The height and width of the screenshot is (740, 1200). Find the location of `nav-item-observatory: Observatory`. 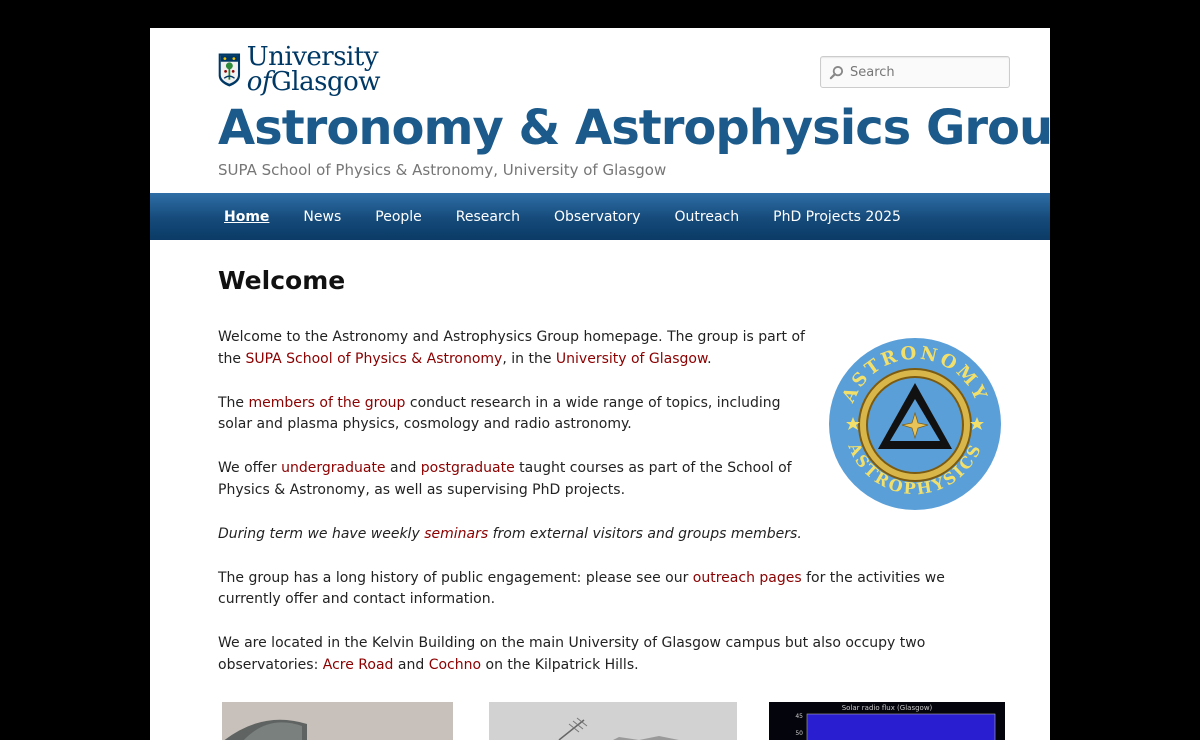

nav-item-observatory: Observatory is located at coordinates (597, 217).